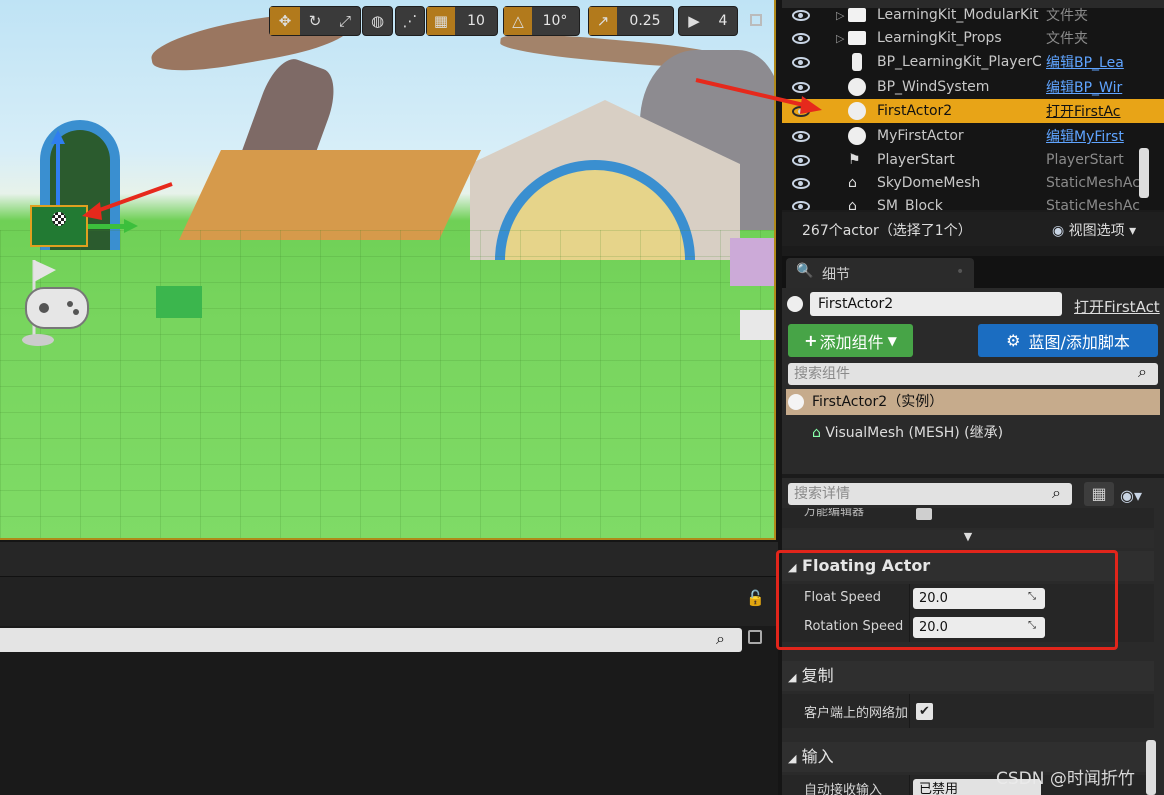  Describe the element at coordinates (1085, 62) in the screenshot. I see `edit-blueprint-link: 编辑BP_Lea` at that location.